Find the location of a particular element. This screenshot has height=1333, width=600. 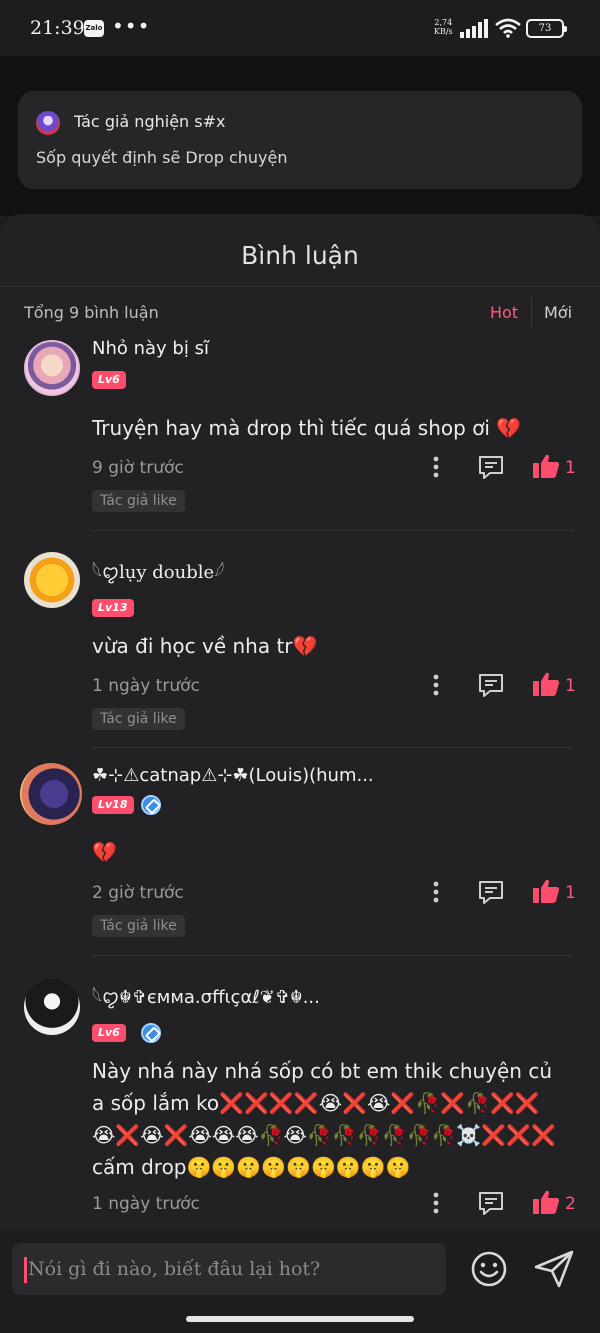

comment-input is located at coordinates (229, 1269).